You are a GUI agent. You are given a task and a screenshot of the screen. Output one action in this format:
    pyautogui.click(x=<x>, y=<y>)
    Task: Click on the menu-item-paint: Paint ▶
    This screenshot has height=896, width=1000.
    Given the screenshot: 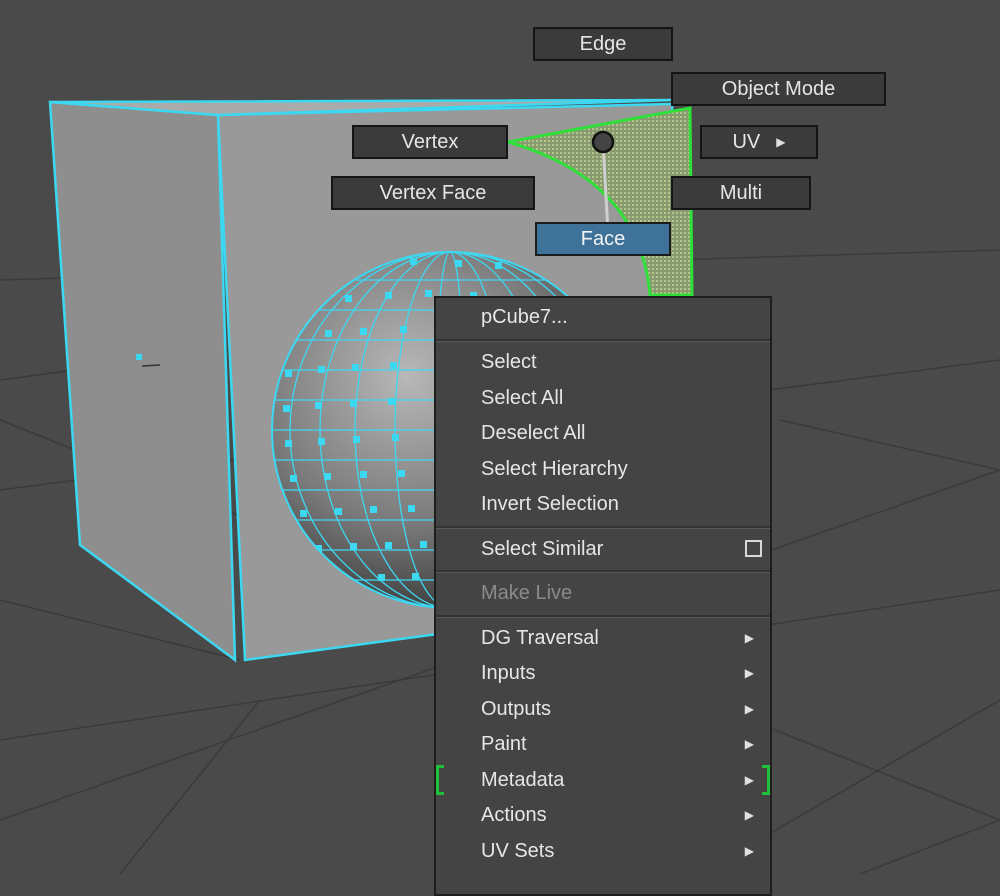 What is the action you would take?
    pyautogui.click(x=603, y=745)
    